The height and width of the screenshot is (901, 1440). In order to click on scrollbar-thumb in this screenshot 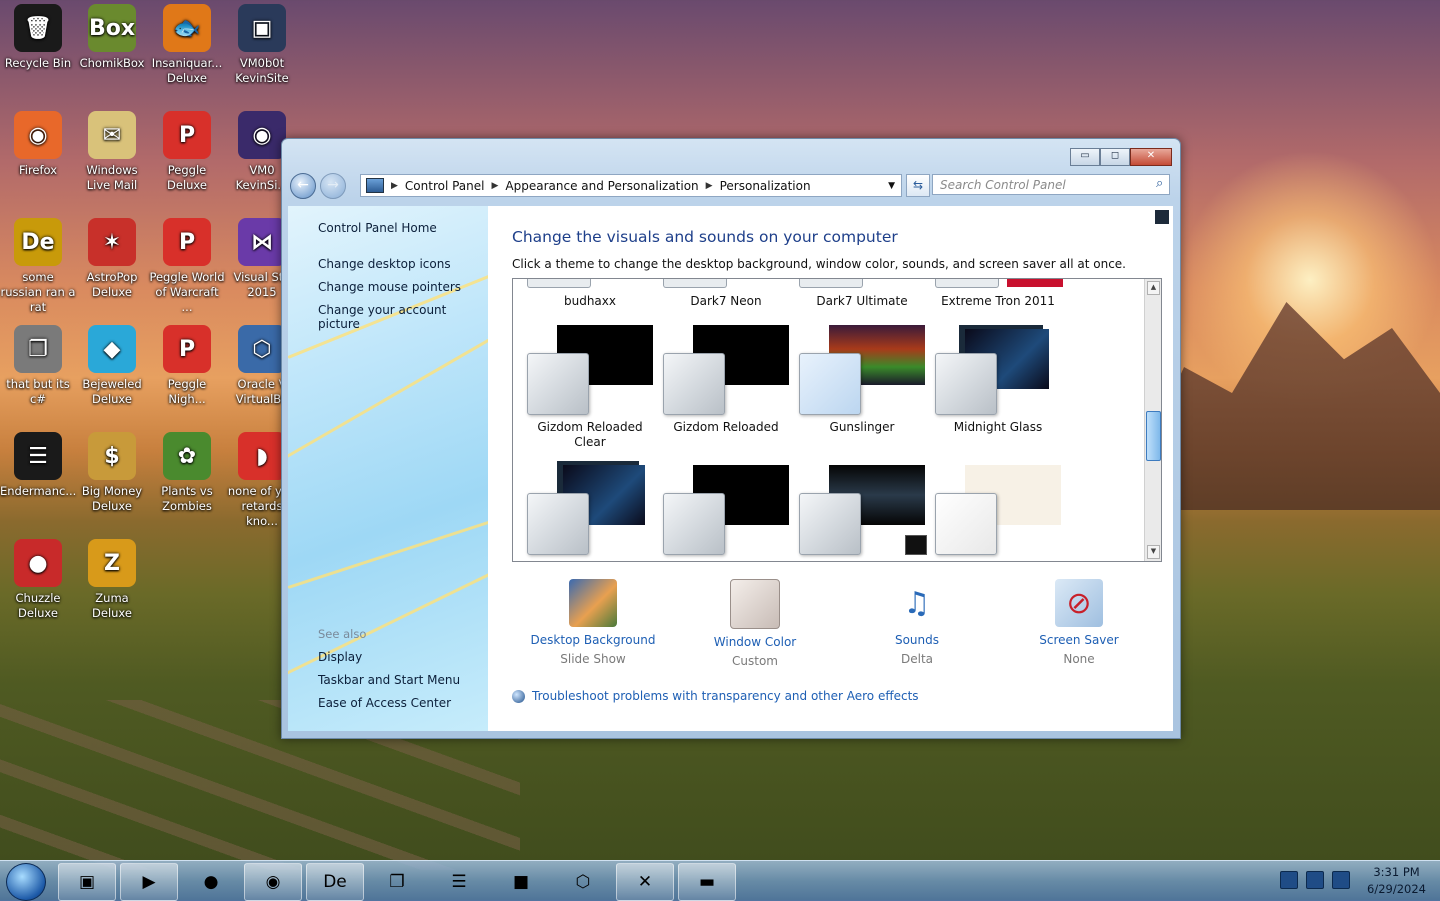, I will do `click(1153, 436)`.